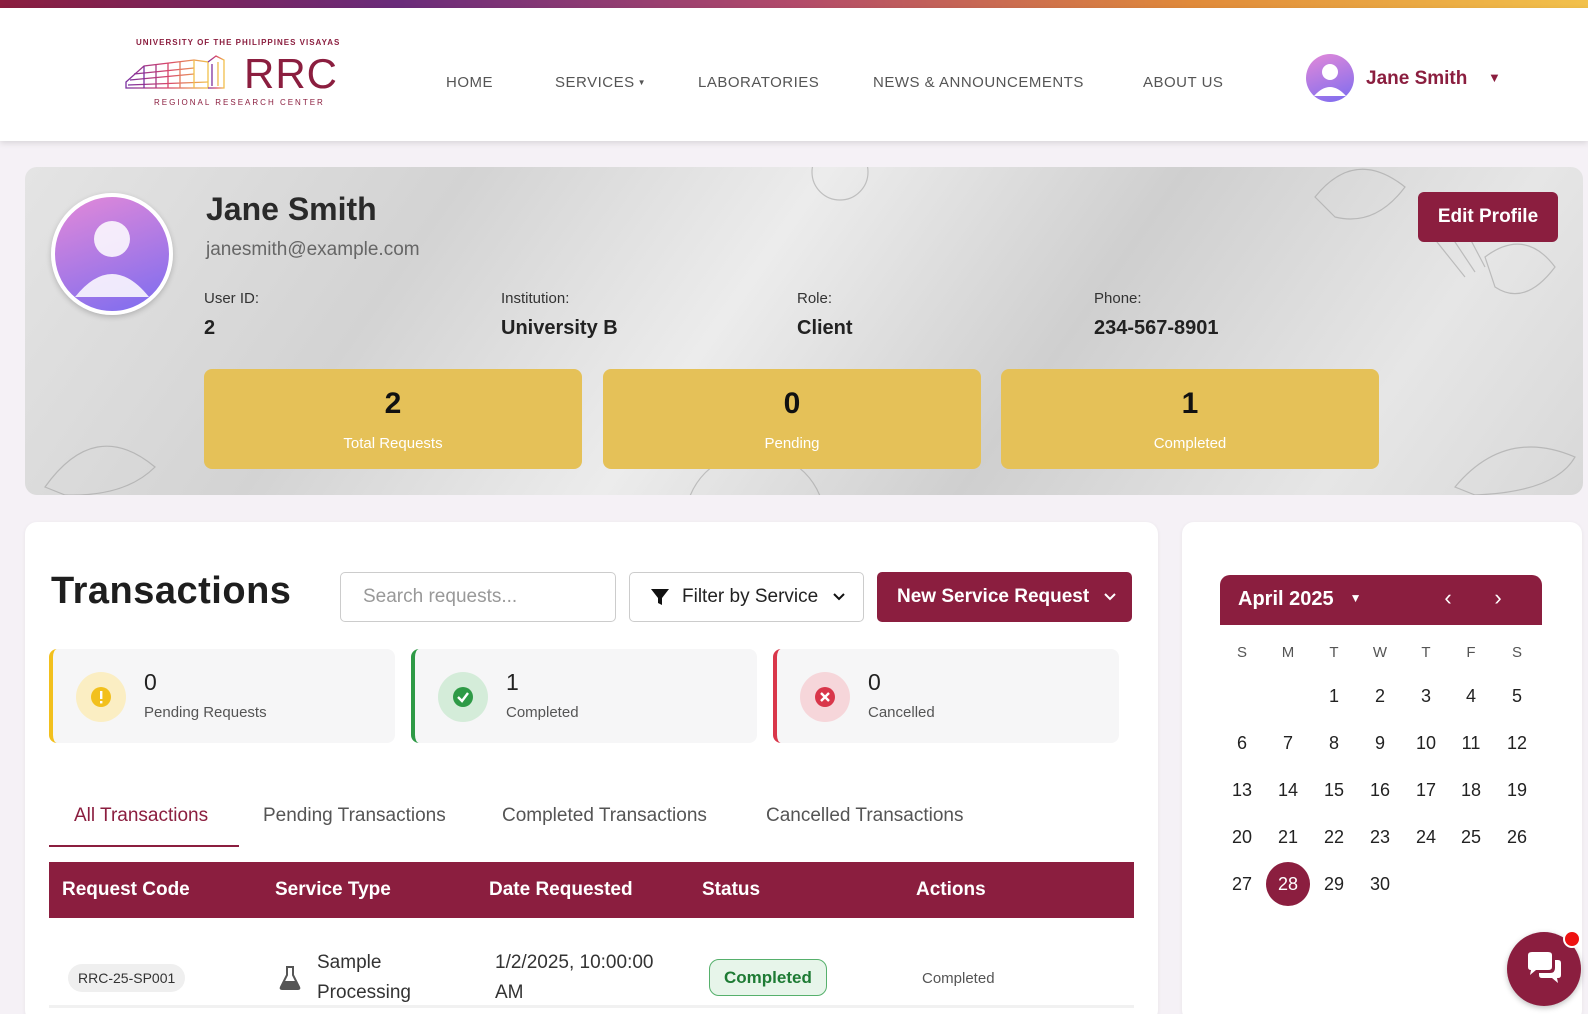 This screenshot has height=1014, width=1588. I want to click on user-id-value: 2, so click(210, 328).